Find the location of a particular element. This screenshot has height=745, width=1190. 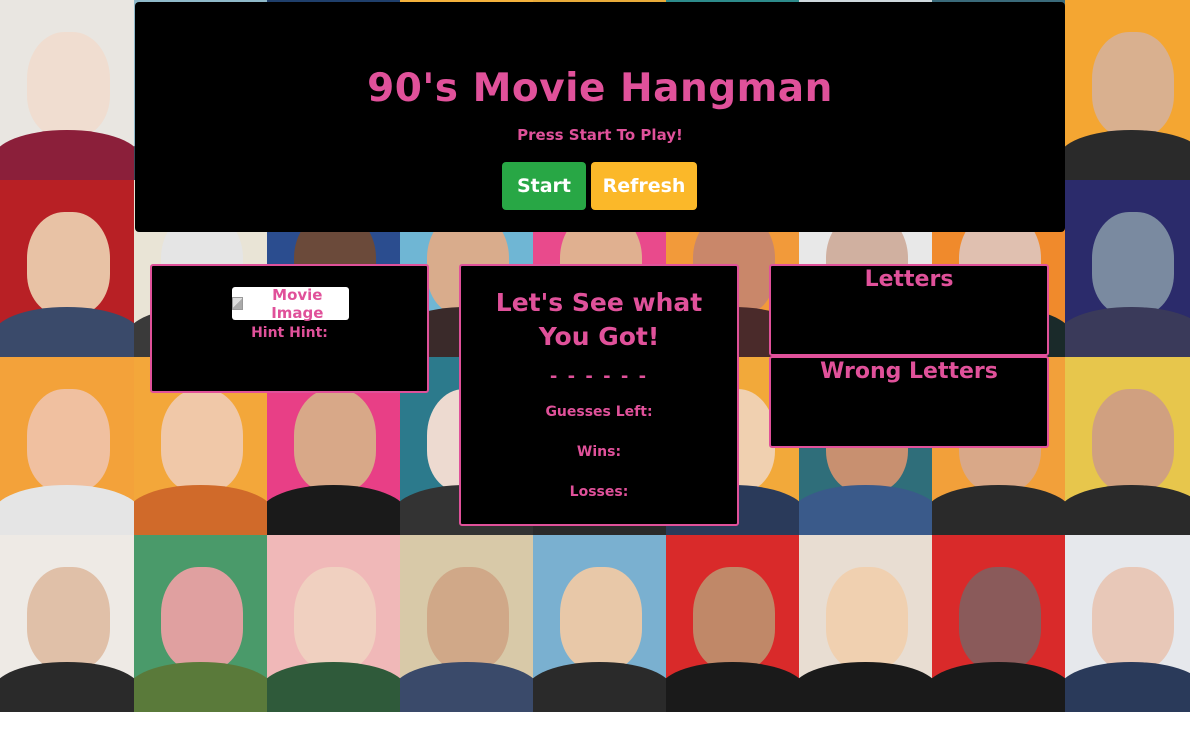

image-hint-panel: Movie Image Hint Hint: is located at coordinates (289, 328).